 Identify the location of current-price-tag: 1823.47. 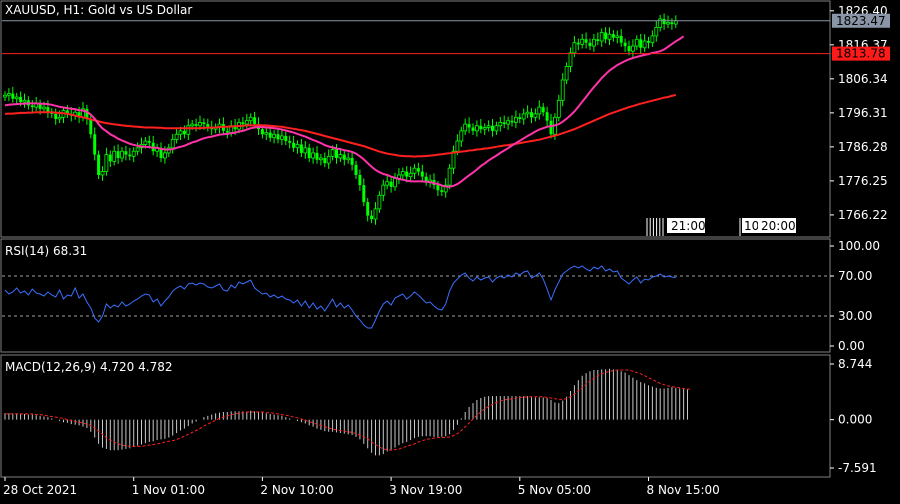
(861, 20).